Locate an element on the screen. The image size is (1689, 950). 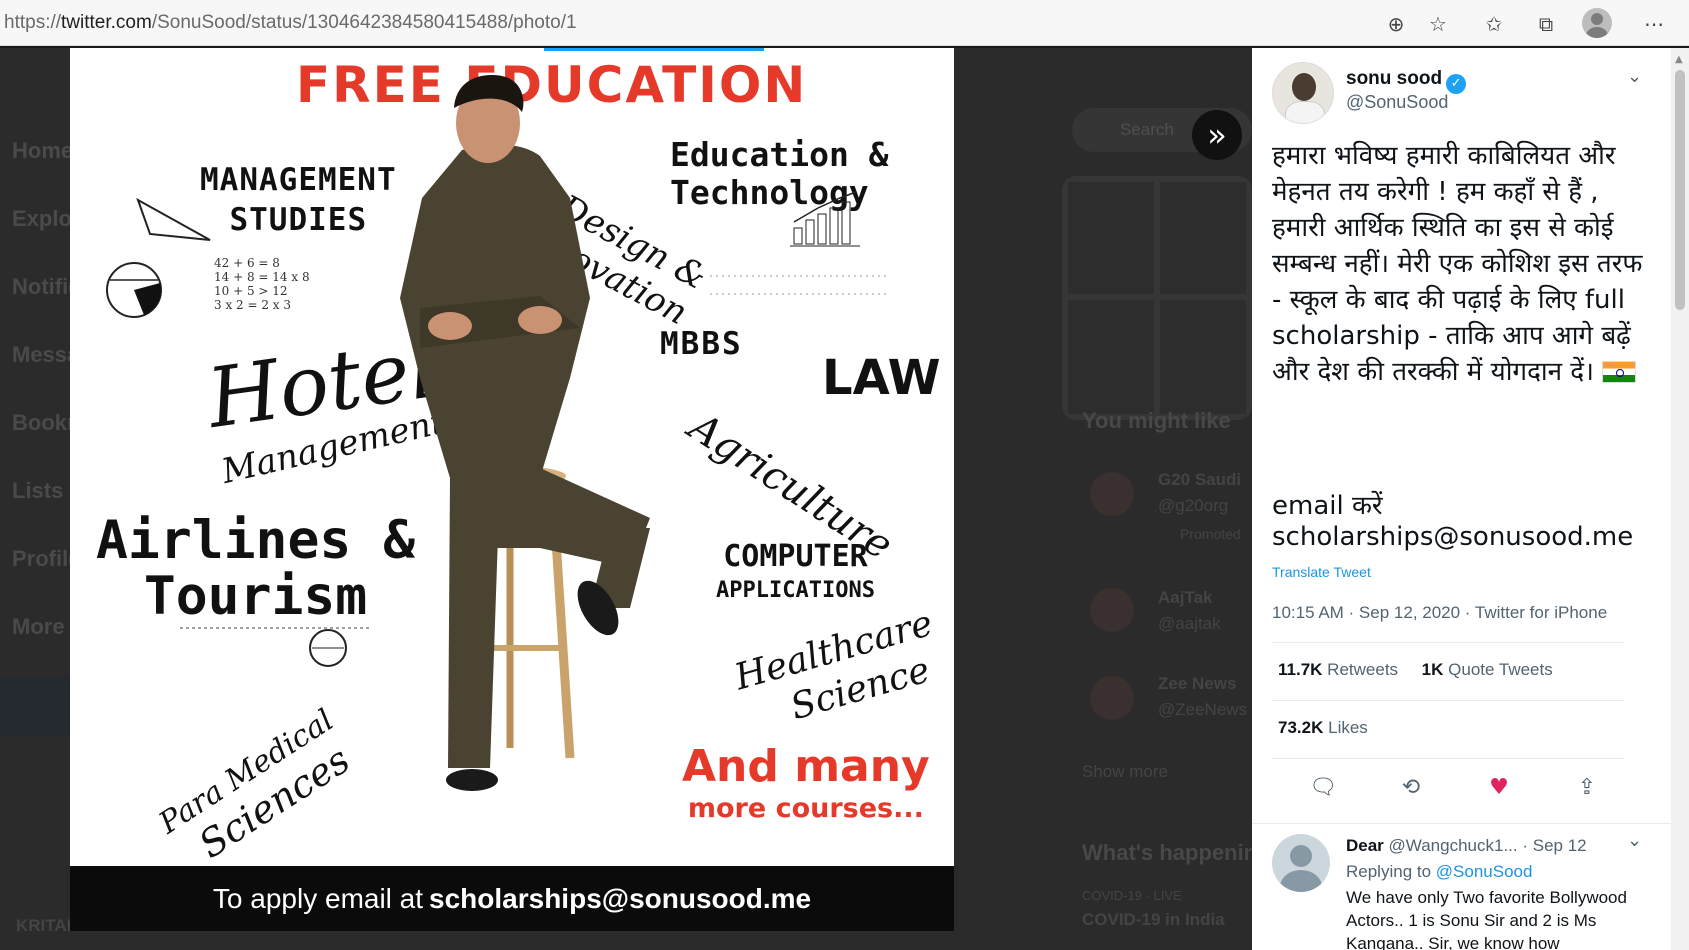
reply-author-name: Dear is located at coordinates (1365, 845).